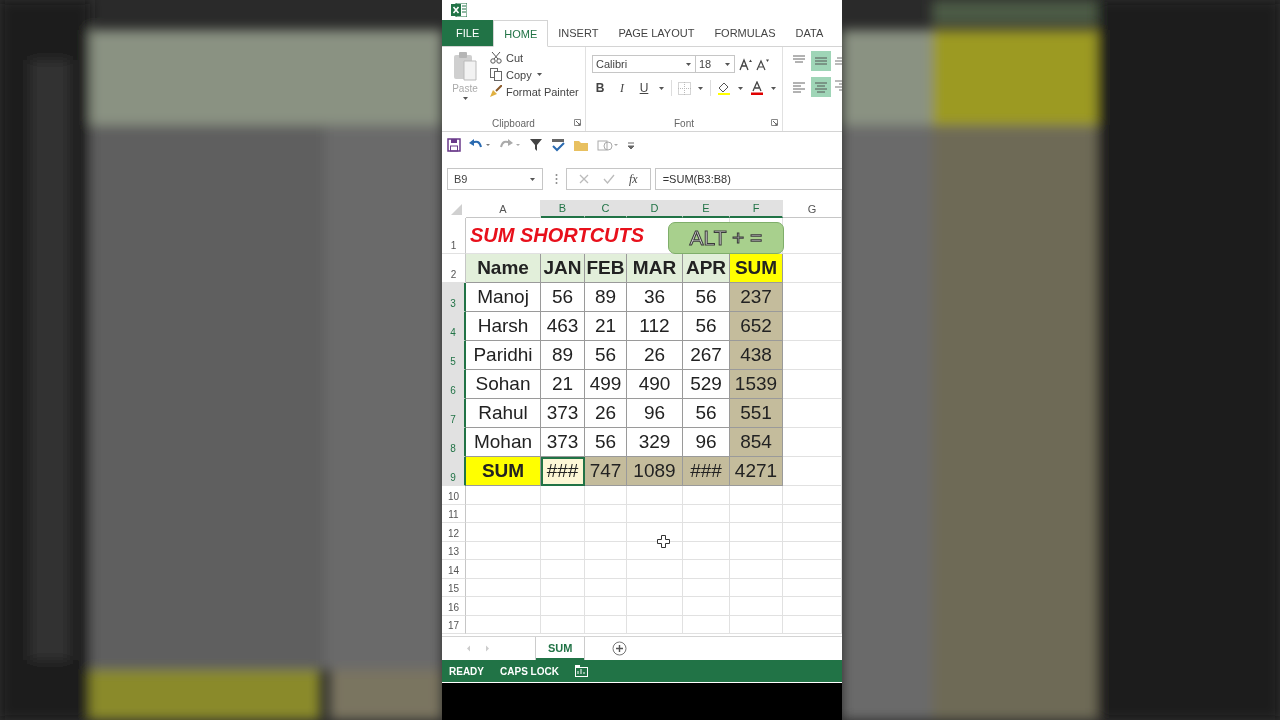  What do you see at coordinates (503, 268) in the screenshot?
I see `table-cell: Name` at bounding box center [503, 268].